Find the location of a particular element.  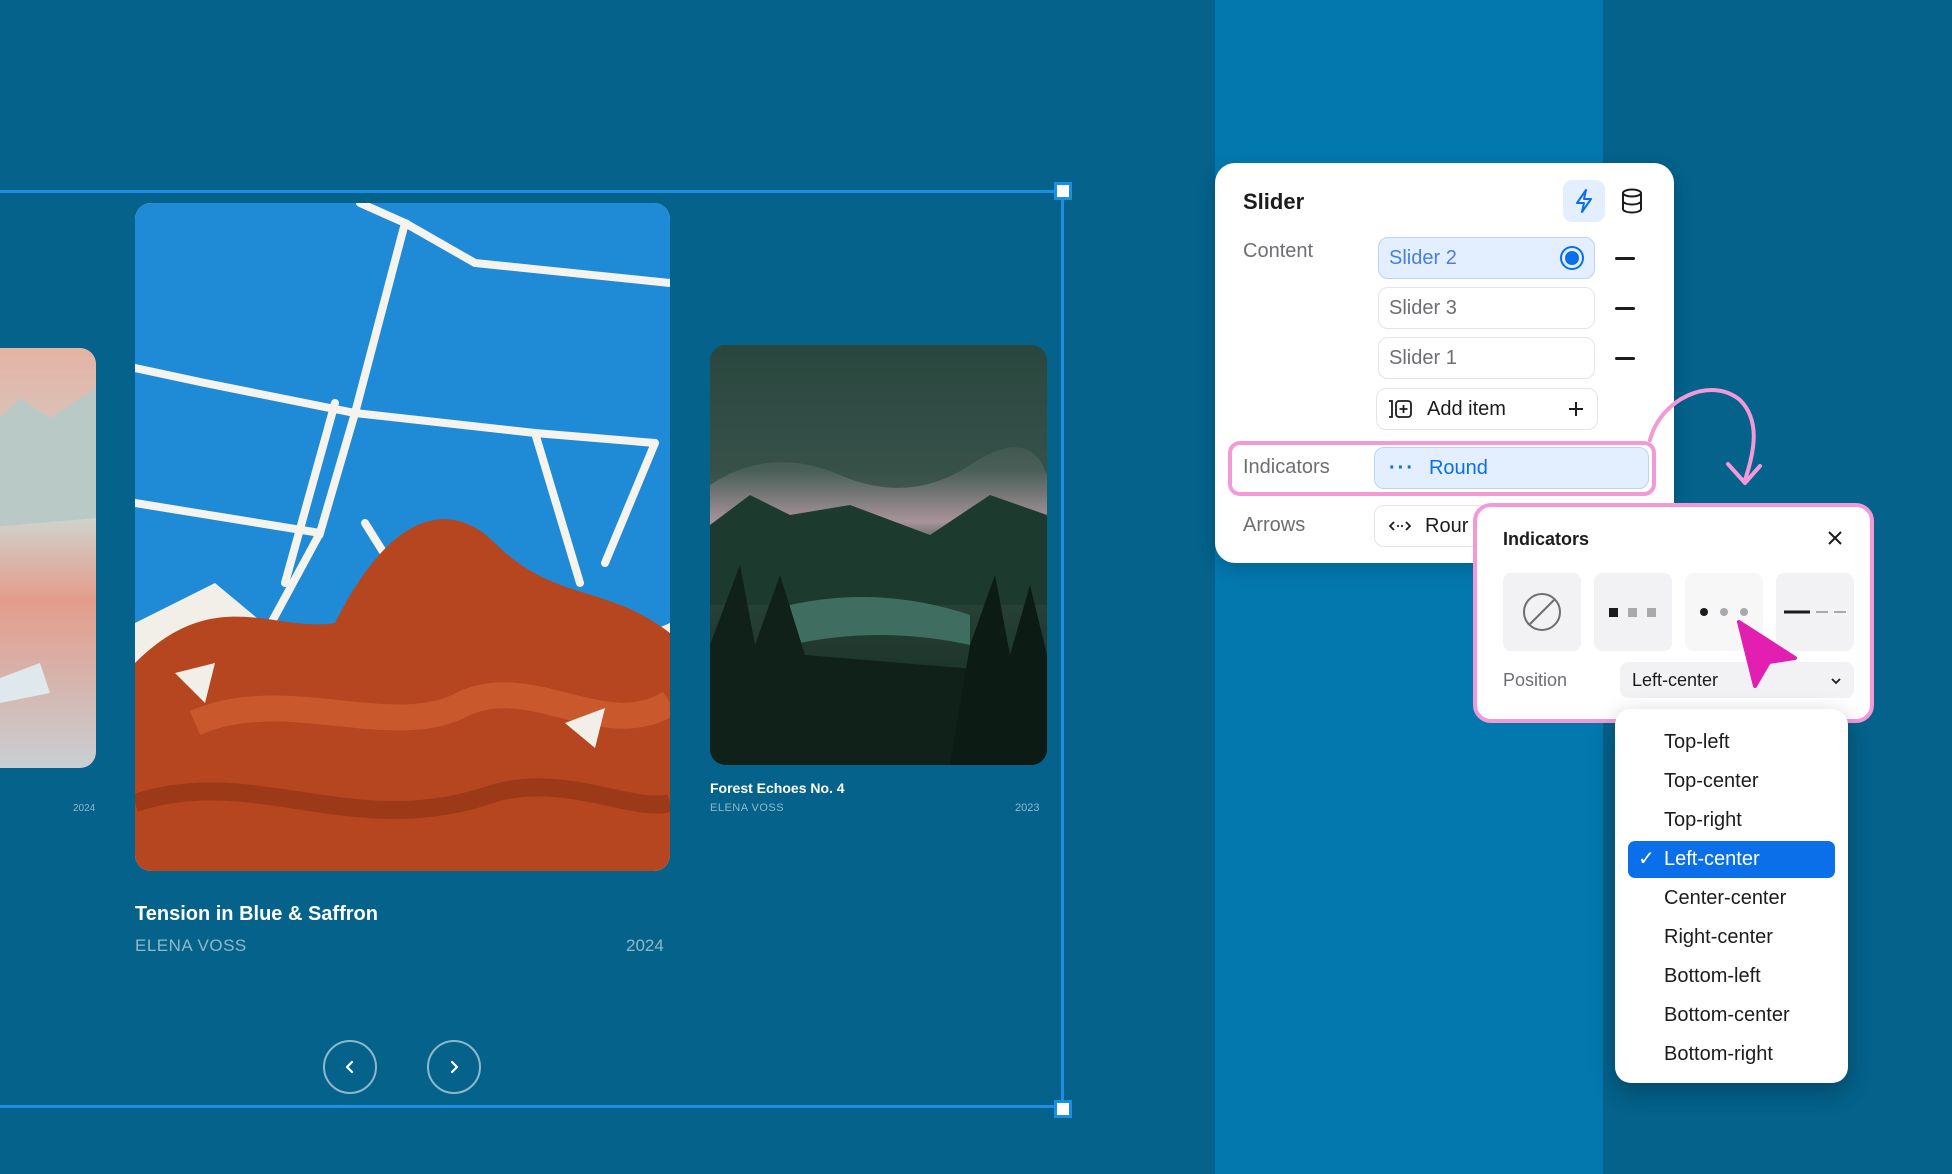

add-item-icon is located at coordinates (1400, 409).